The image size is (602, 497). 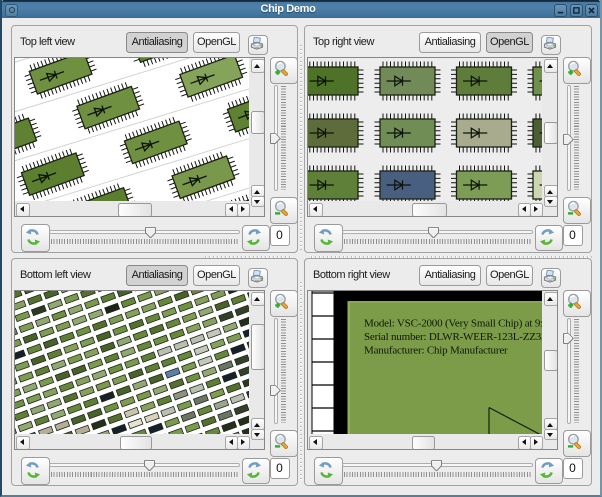 What do you see at coordinates (453, 337) in the screenshot?
I see `svg-text:Serial number: DLWR-WEER-123L-: Serial number: DLWR-WEER-123L-ZZ33-` at bounding box center [453, 337].